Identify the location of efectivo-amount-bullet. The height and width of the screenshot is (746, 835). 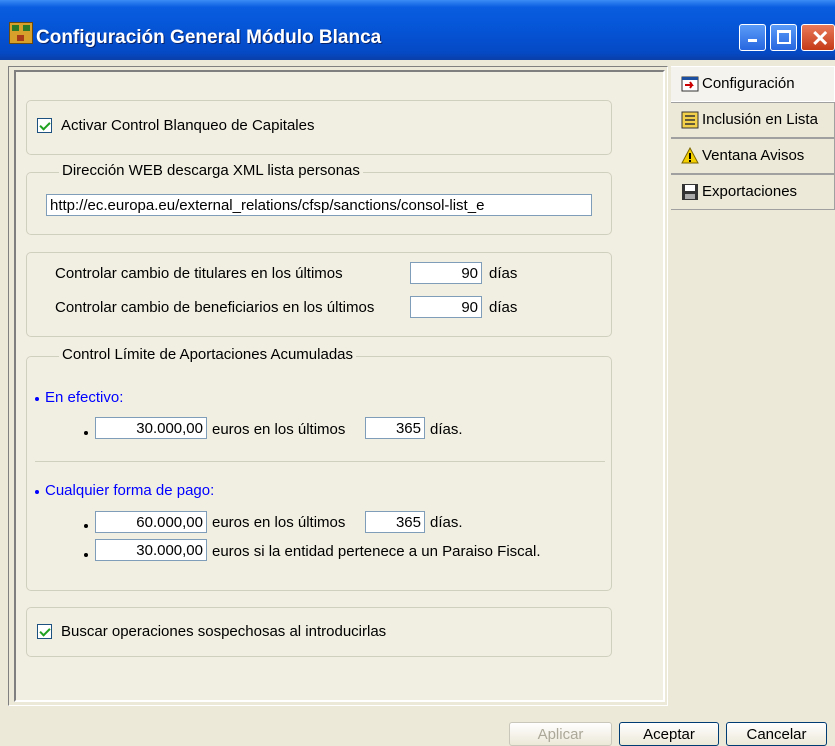
(86, 433).